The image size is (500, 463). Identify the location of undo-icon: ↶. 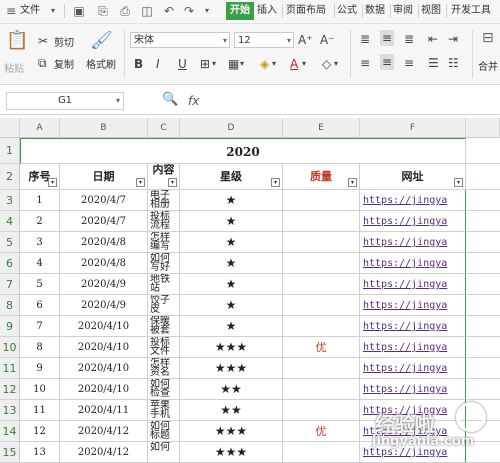
(169, 11).